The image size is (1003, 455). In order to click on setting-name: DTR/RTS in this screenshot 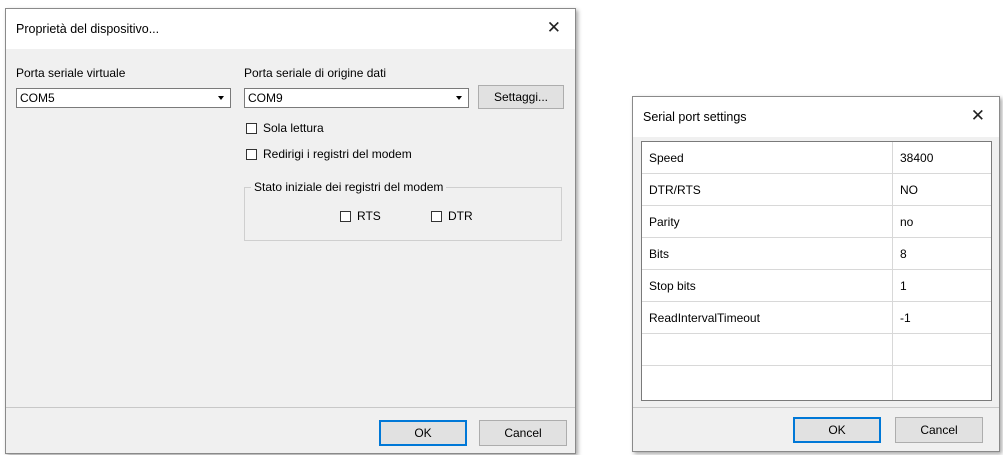, I will do `click(675, 190)`.